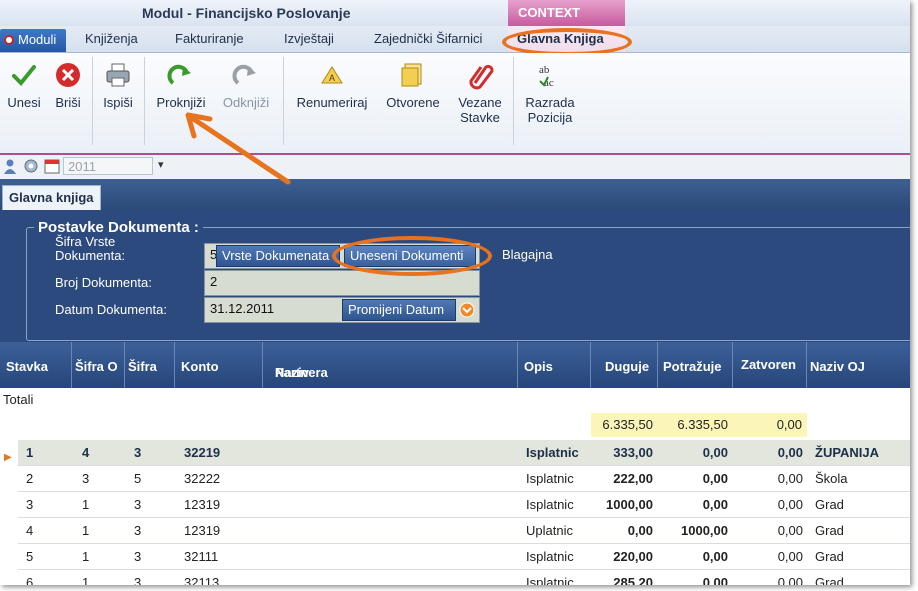 This screenshot has width=918, height=591. What do you see at coordinates (118, 102) in the screenshot?
I see `ispisi-label: Ispiši` at bounding box center [118, 102].